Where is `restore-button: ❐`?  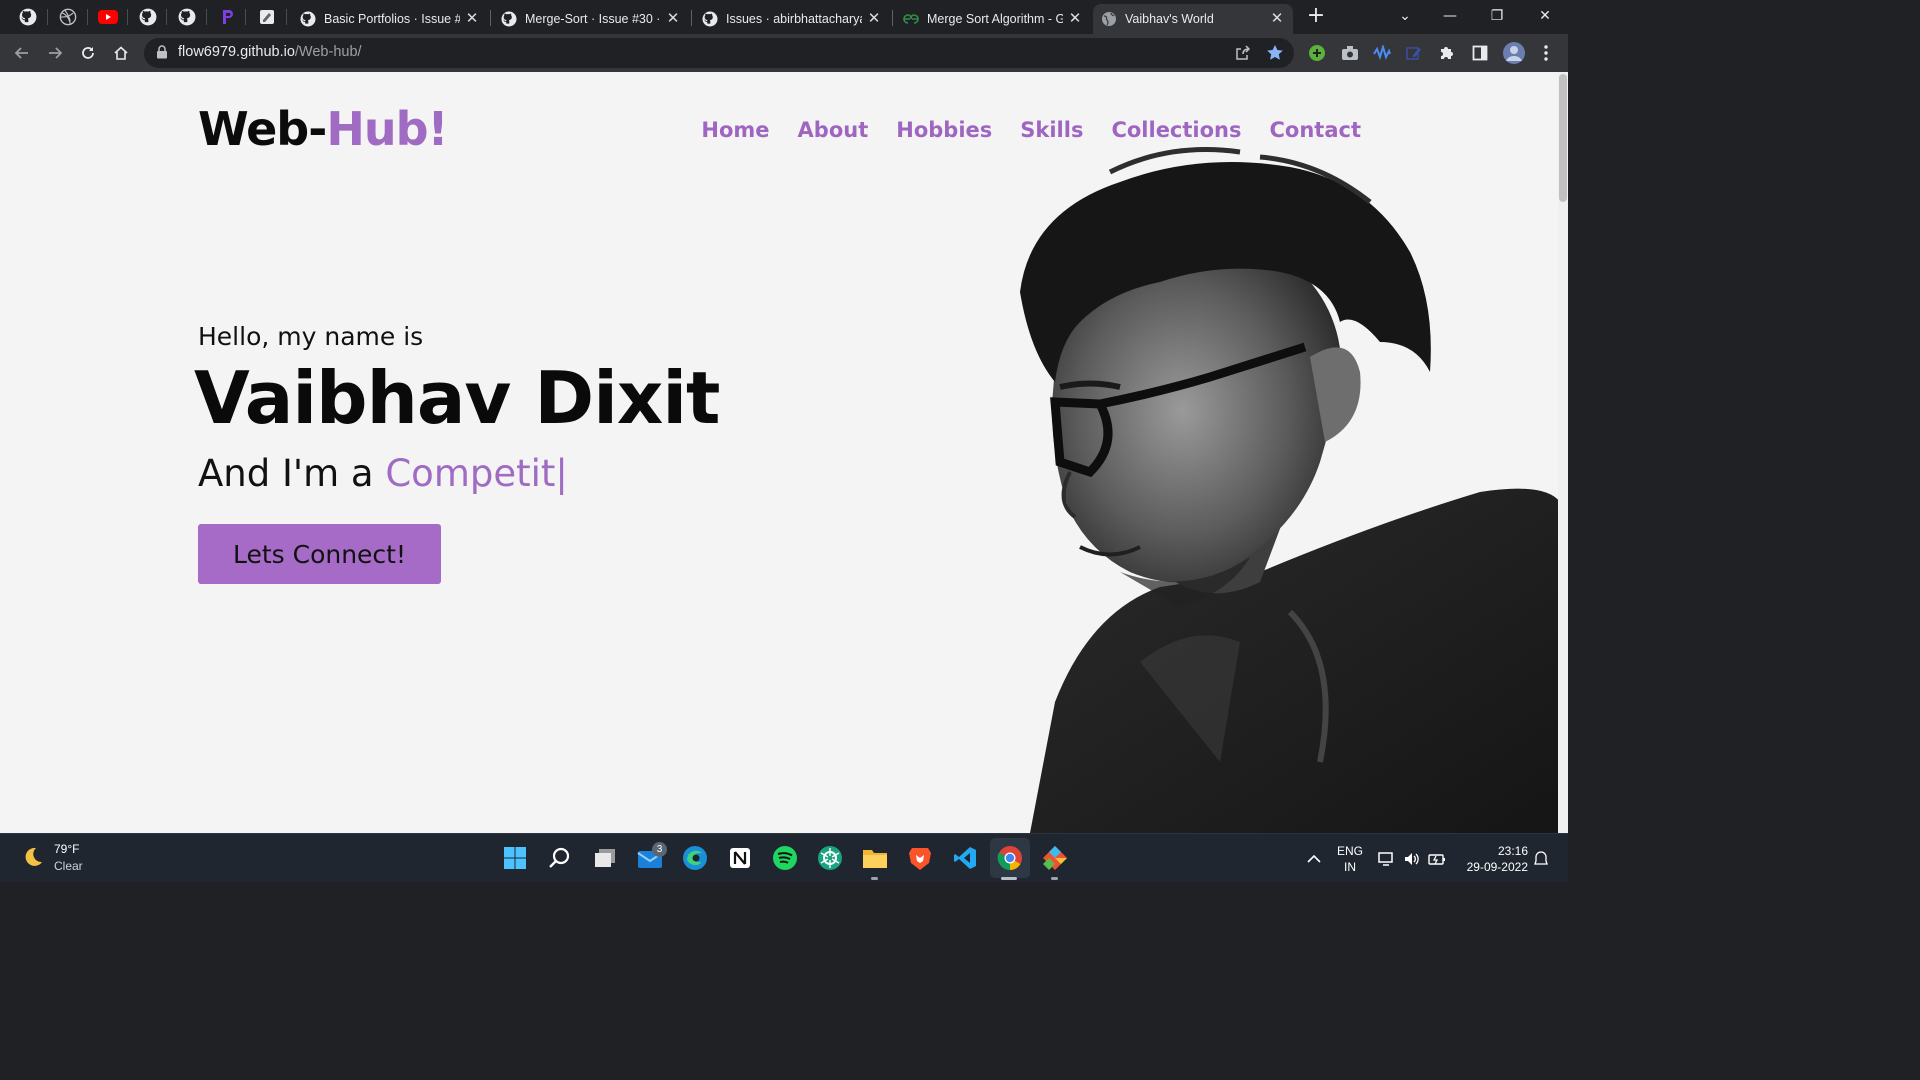
restore-button: ❐ is located at coordinates (1497, 16).